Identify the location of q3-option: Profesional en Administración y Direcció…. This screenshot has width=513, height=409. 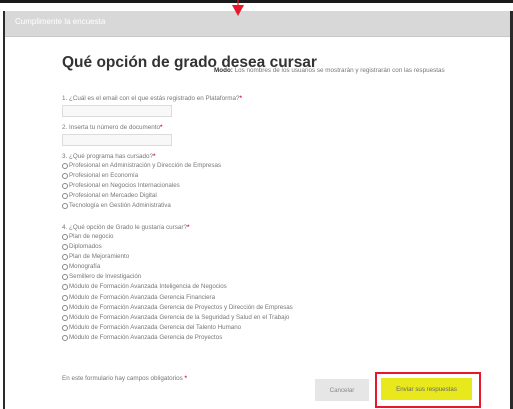
(141, 165).